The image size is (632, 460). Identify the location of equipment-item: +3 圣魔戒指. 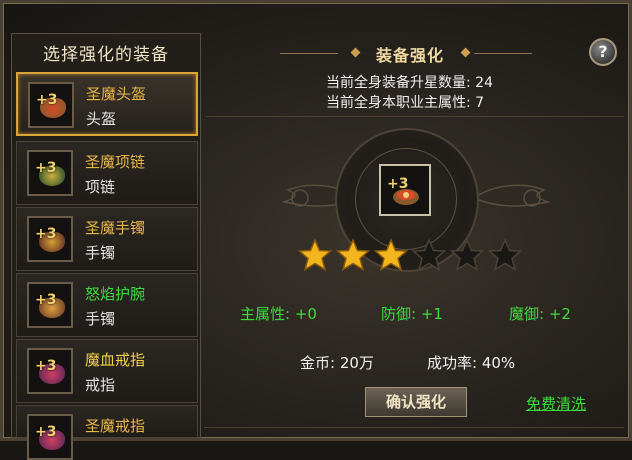
(107, 432).